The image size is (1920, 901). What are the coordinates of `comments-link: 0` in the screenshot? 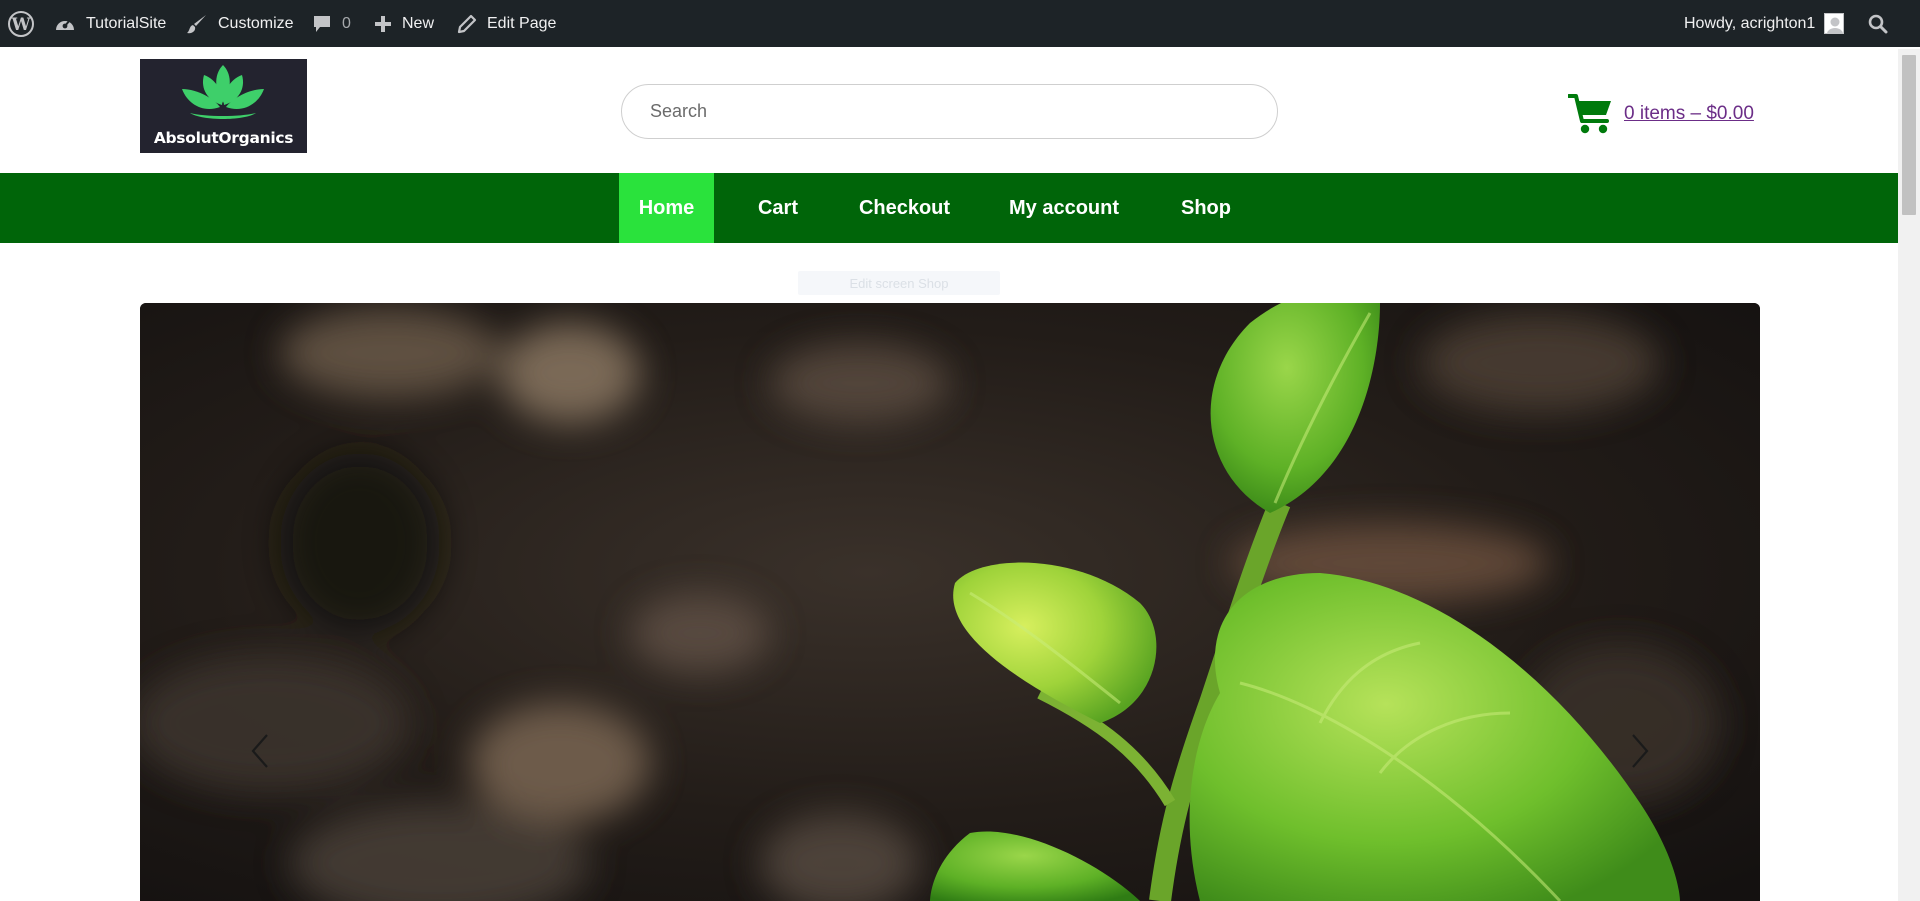 It's located at (331, 23).